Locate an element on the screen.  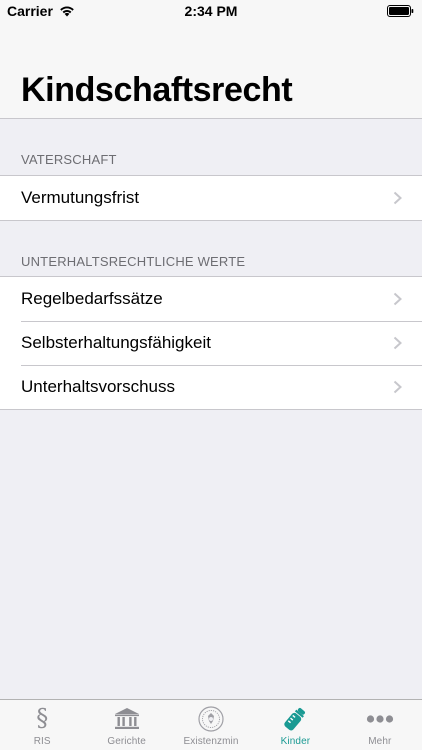
tab-mehr: Mehr is located at coordinates (380, 725).